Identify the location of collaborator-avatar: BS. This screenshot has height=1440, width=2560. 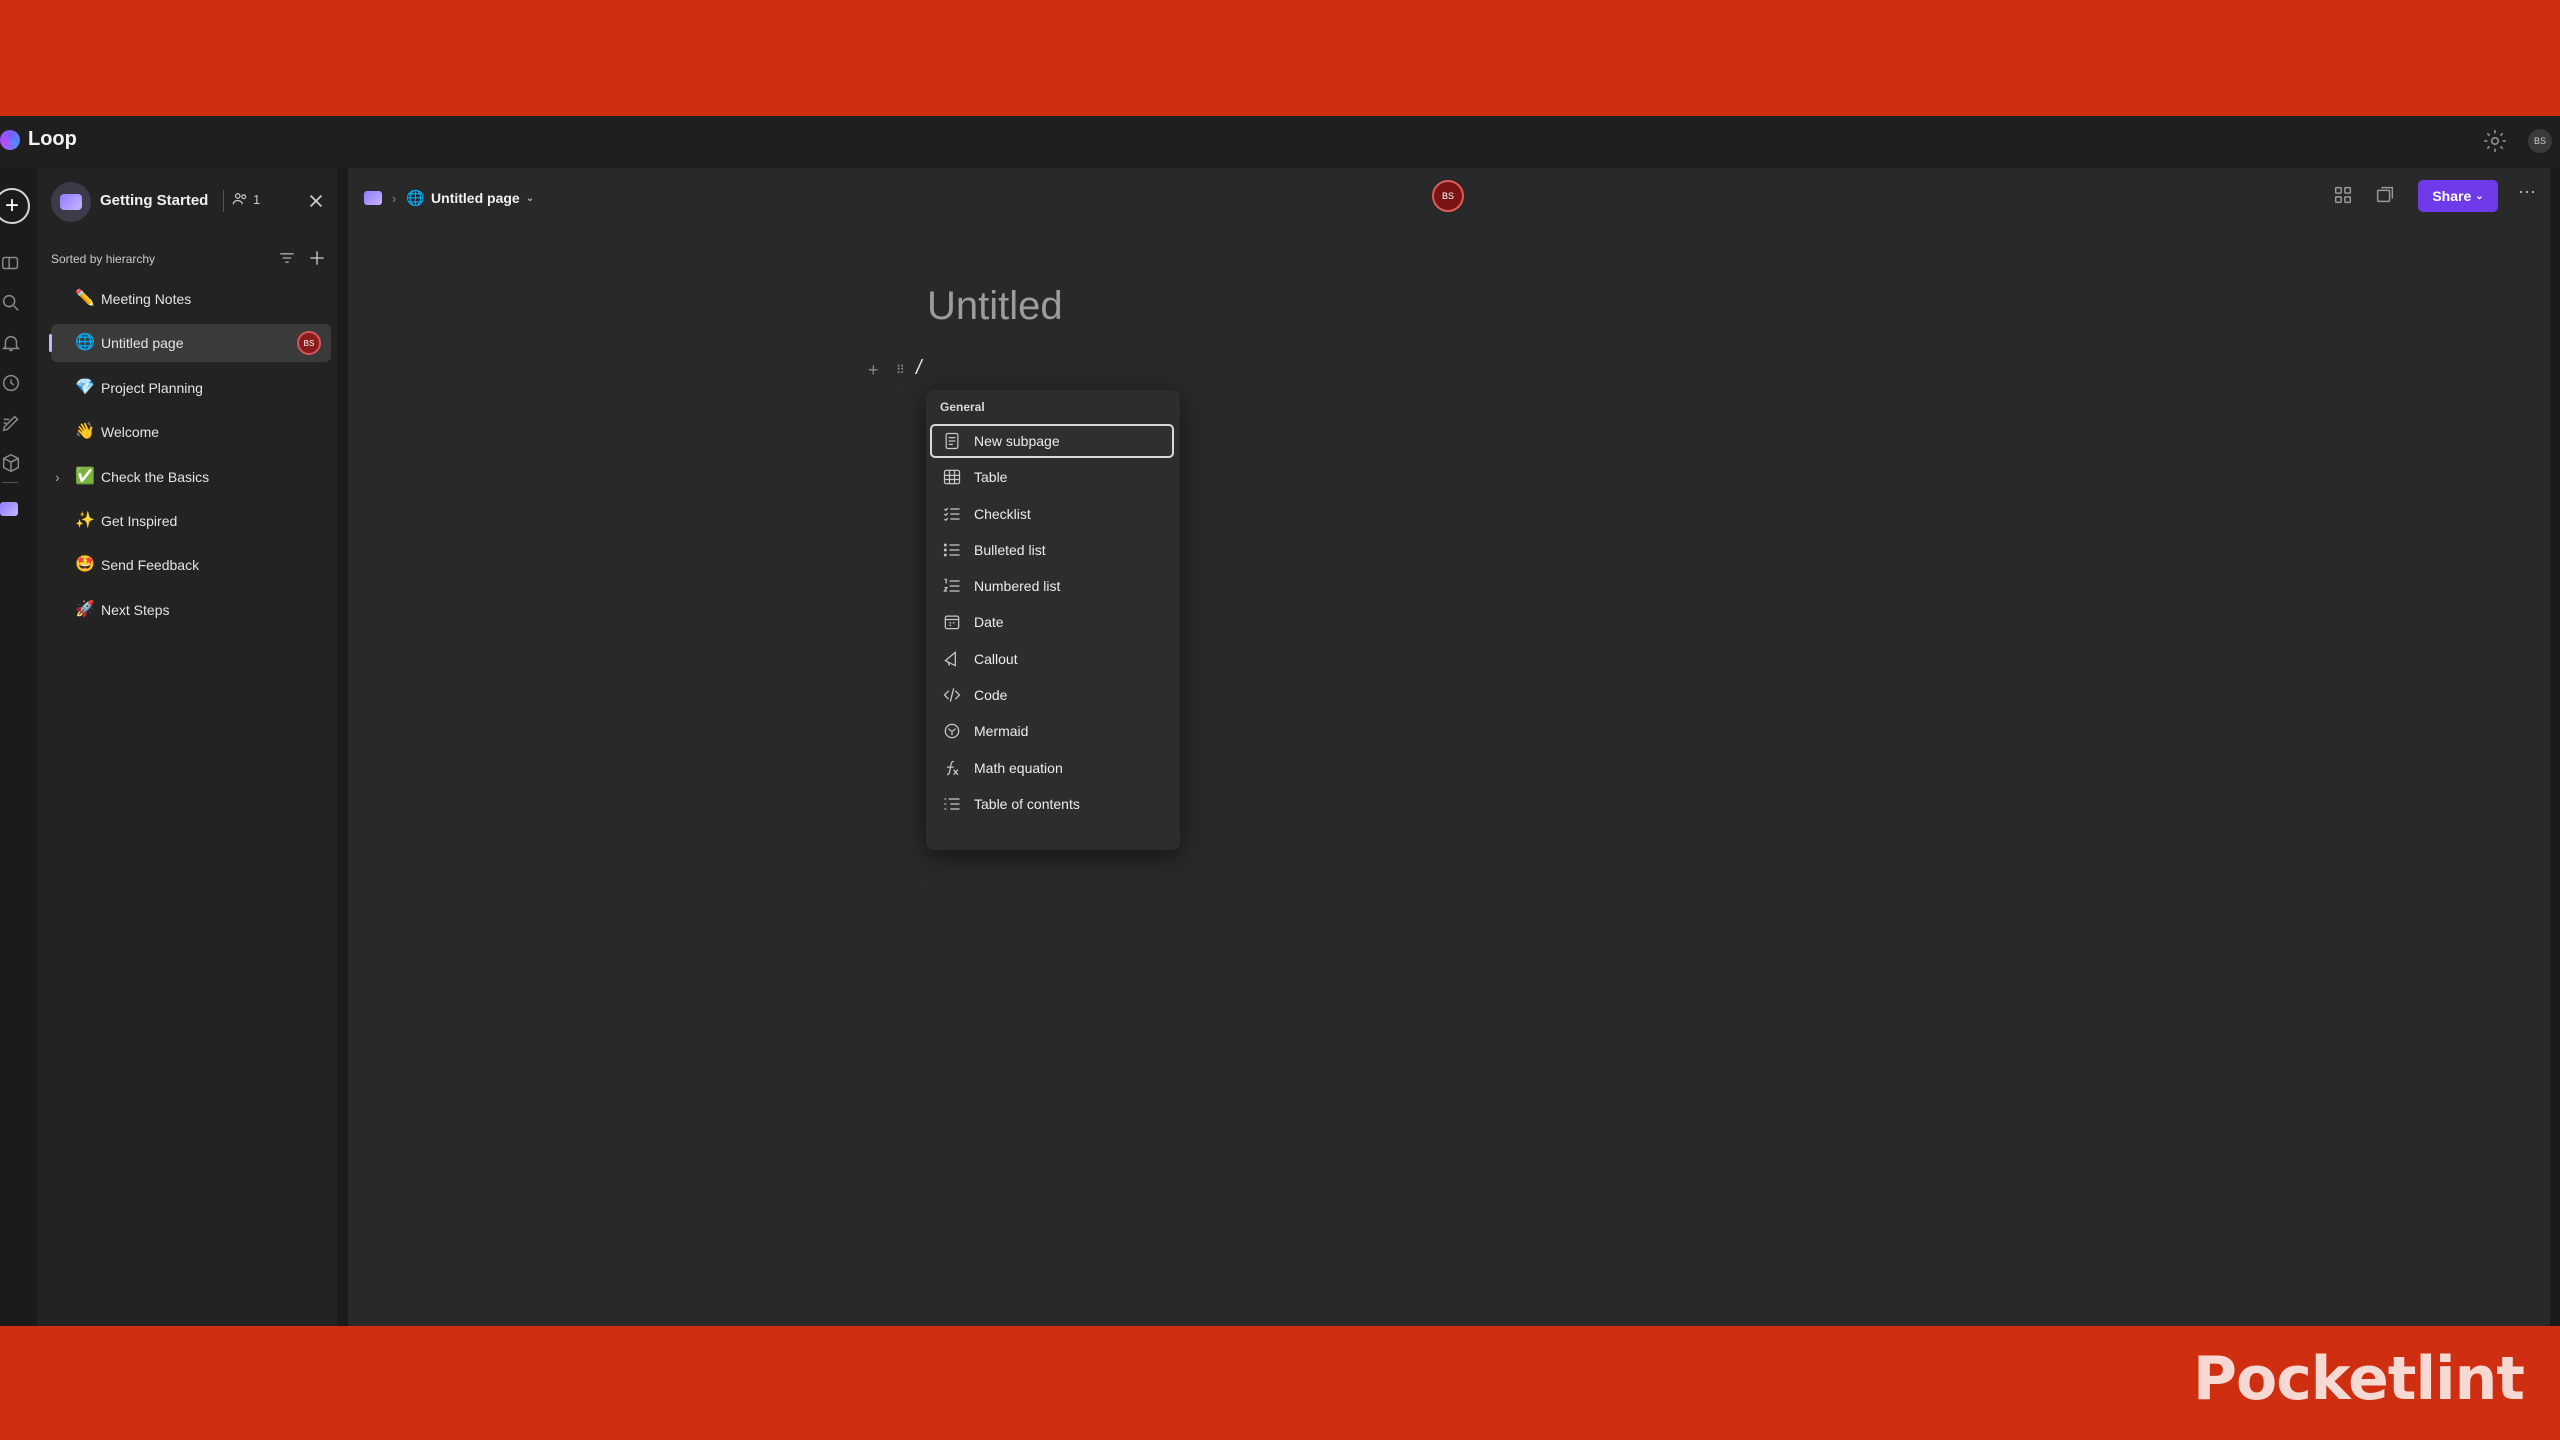
(1448, 196).